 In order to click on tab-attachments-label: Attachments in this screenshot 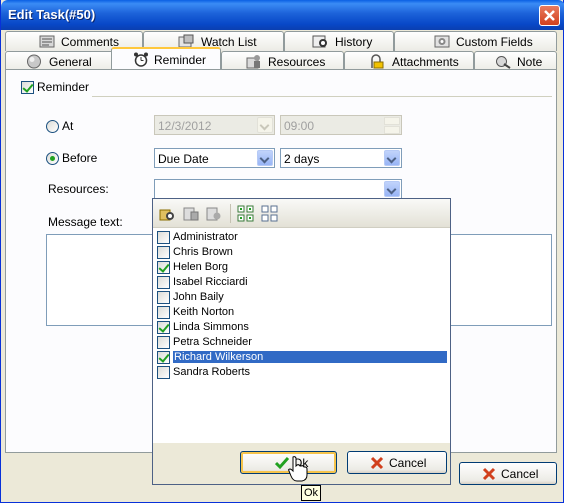, I will do `click(425, 62)`.